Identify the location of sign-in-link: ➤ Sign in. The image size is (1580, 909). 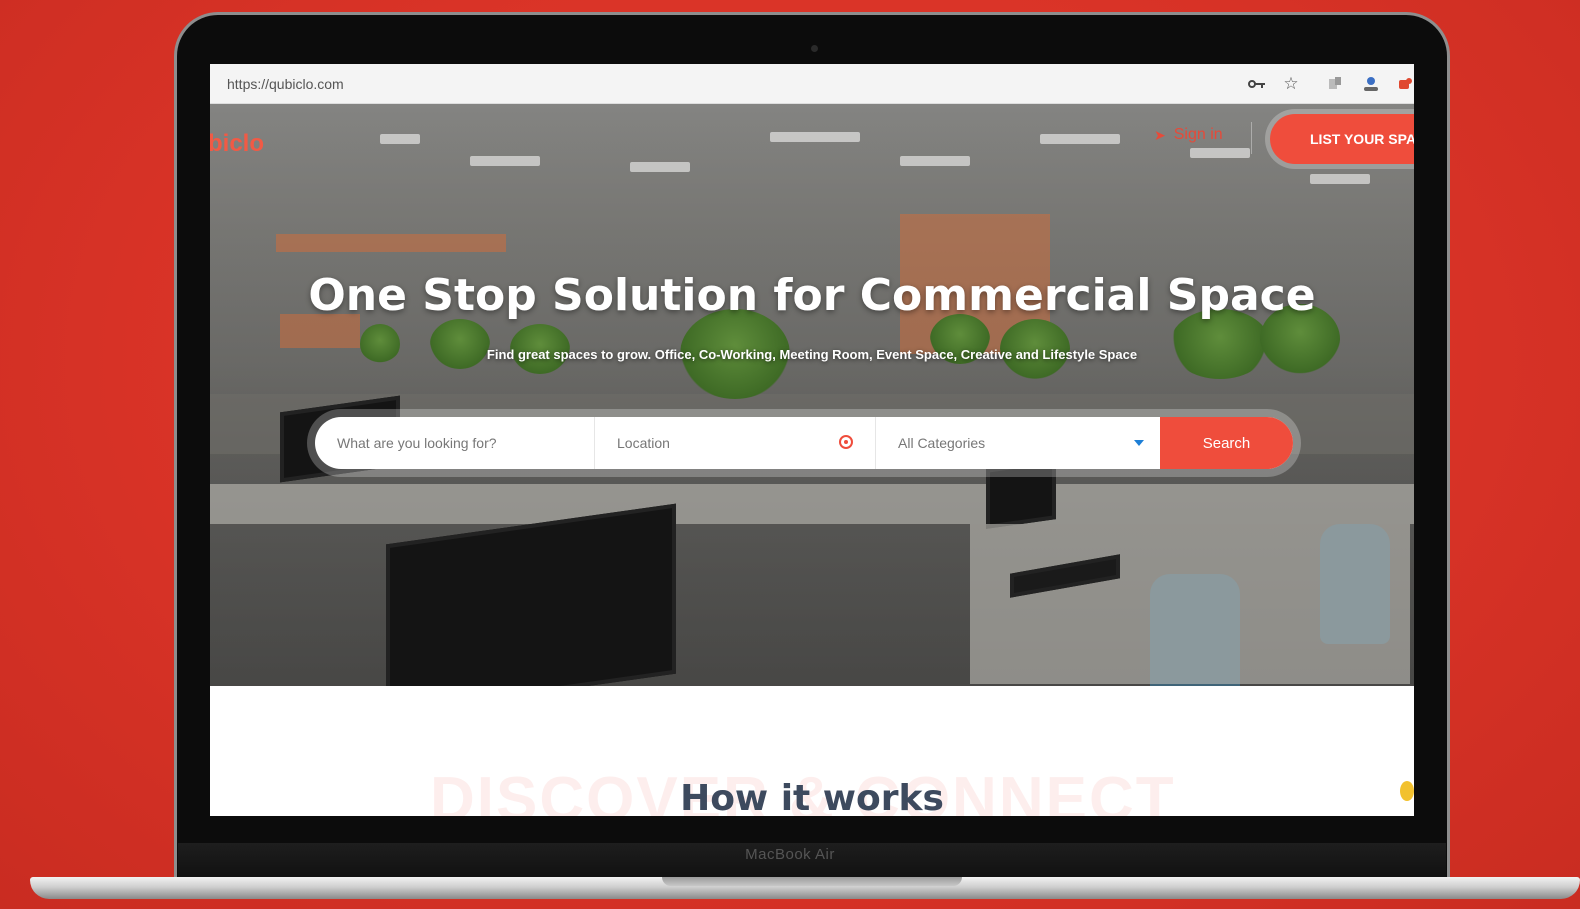
(1188, 135).